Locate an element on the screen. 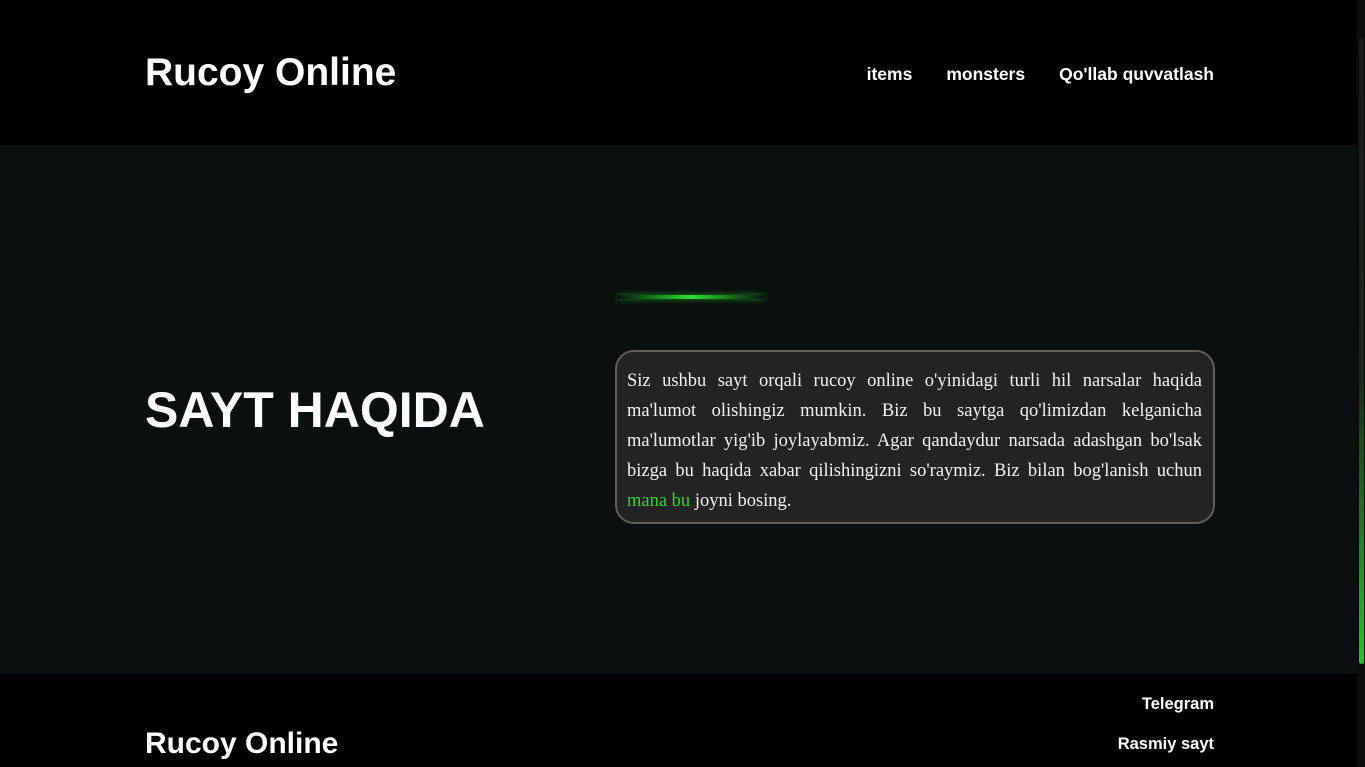 The width and height of the screenshot is (1365, 767). accent-divider is located at coordinates (691, 297).